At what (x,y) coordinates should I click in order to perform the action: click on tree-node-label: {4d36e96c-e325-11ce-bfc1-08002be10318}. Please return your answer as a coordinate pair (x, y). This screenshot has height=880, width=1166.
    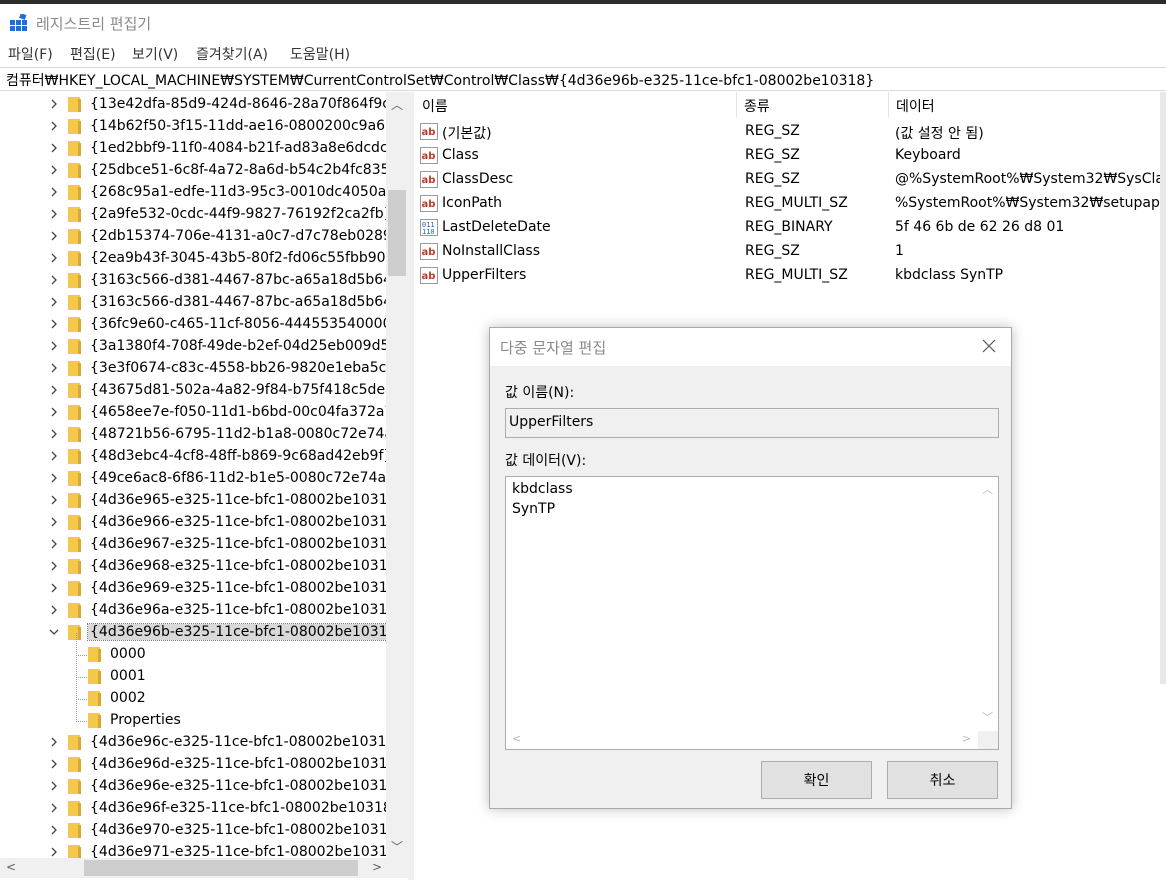
    Looking at the image, I should click on (247, 742).